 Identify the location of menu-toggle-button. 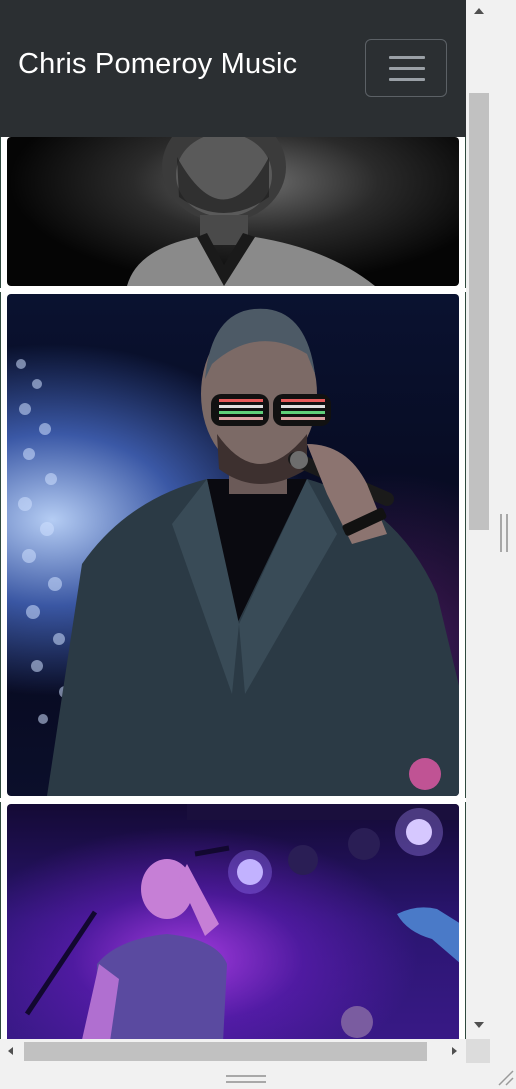
(406, 68).